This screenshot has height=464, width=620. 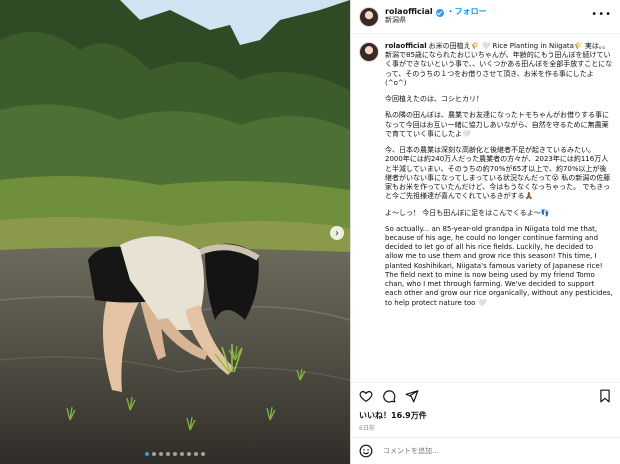 What do you see at coordinates (393, 415) in the screenshot?
I see `like-count: いいね！16.9万件` at bounding box center [393, 415].